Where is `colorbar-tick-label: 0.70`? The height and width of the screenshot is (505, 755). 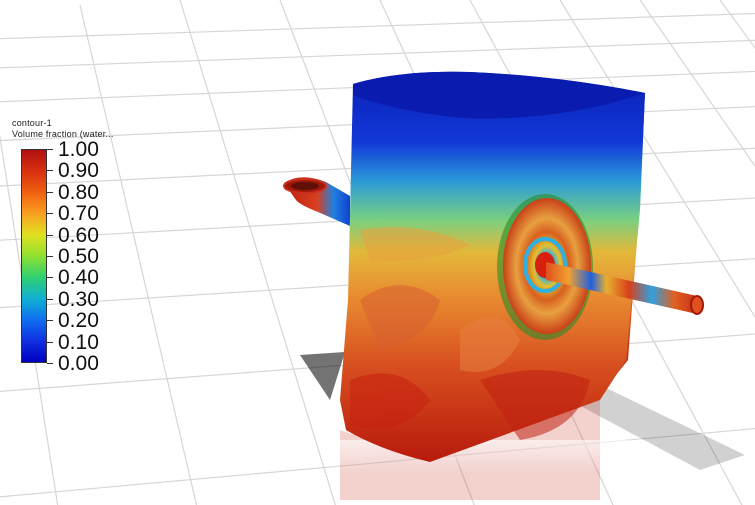
colorbar-tick-label: 0.70 is located at coordinates (78, 214).